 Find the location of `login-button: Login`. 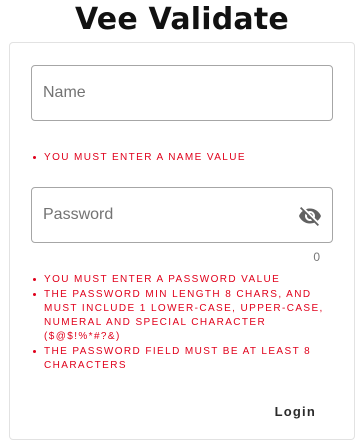

login-button: Login is located at coordinates (295, 411).